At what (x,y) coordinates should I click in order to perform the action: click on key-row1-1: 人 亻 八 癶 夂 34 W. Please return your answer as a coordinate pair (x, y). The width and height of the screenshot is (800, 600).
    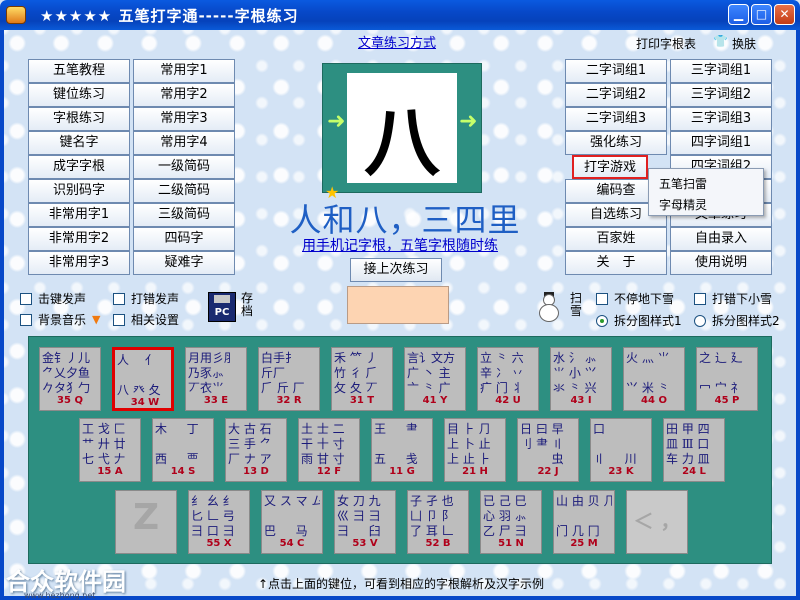
    Looking at the image, I should click on (143, 379).